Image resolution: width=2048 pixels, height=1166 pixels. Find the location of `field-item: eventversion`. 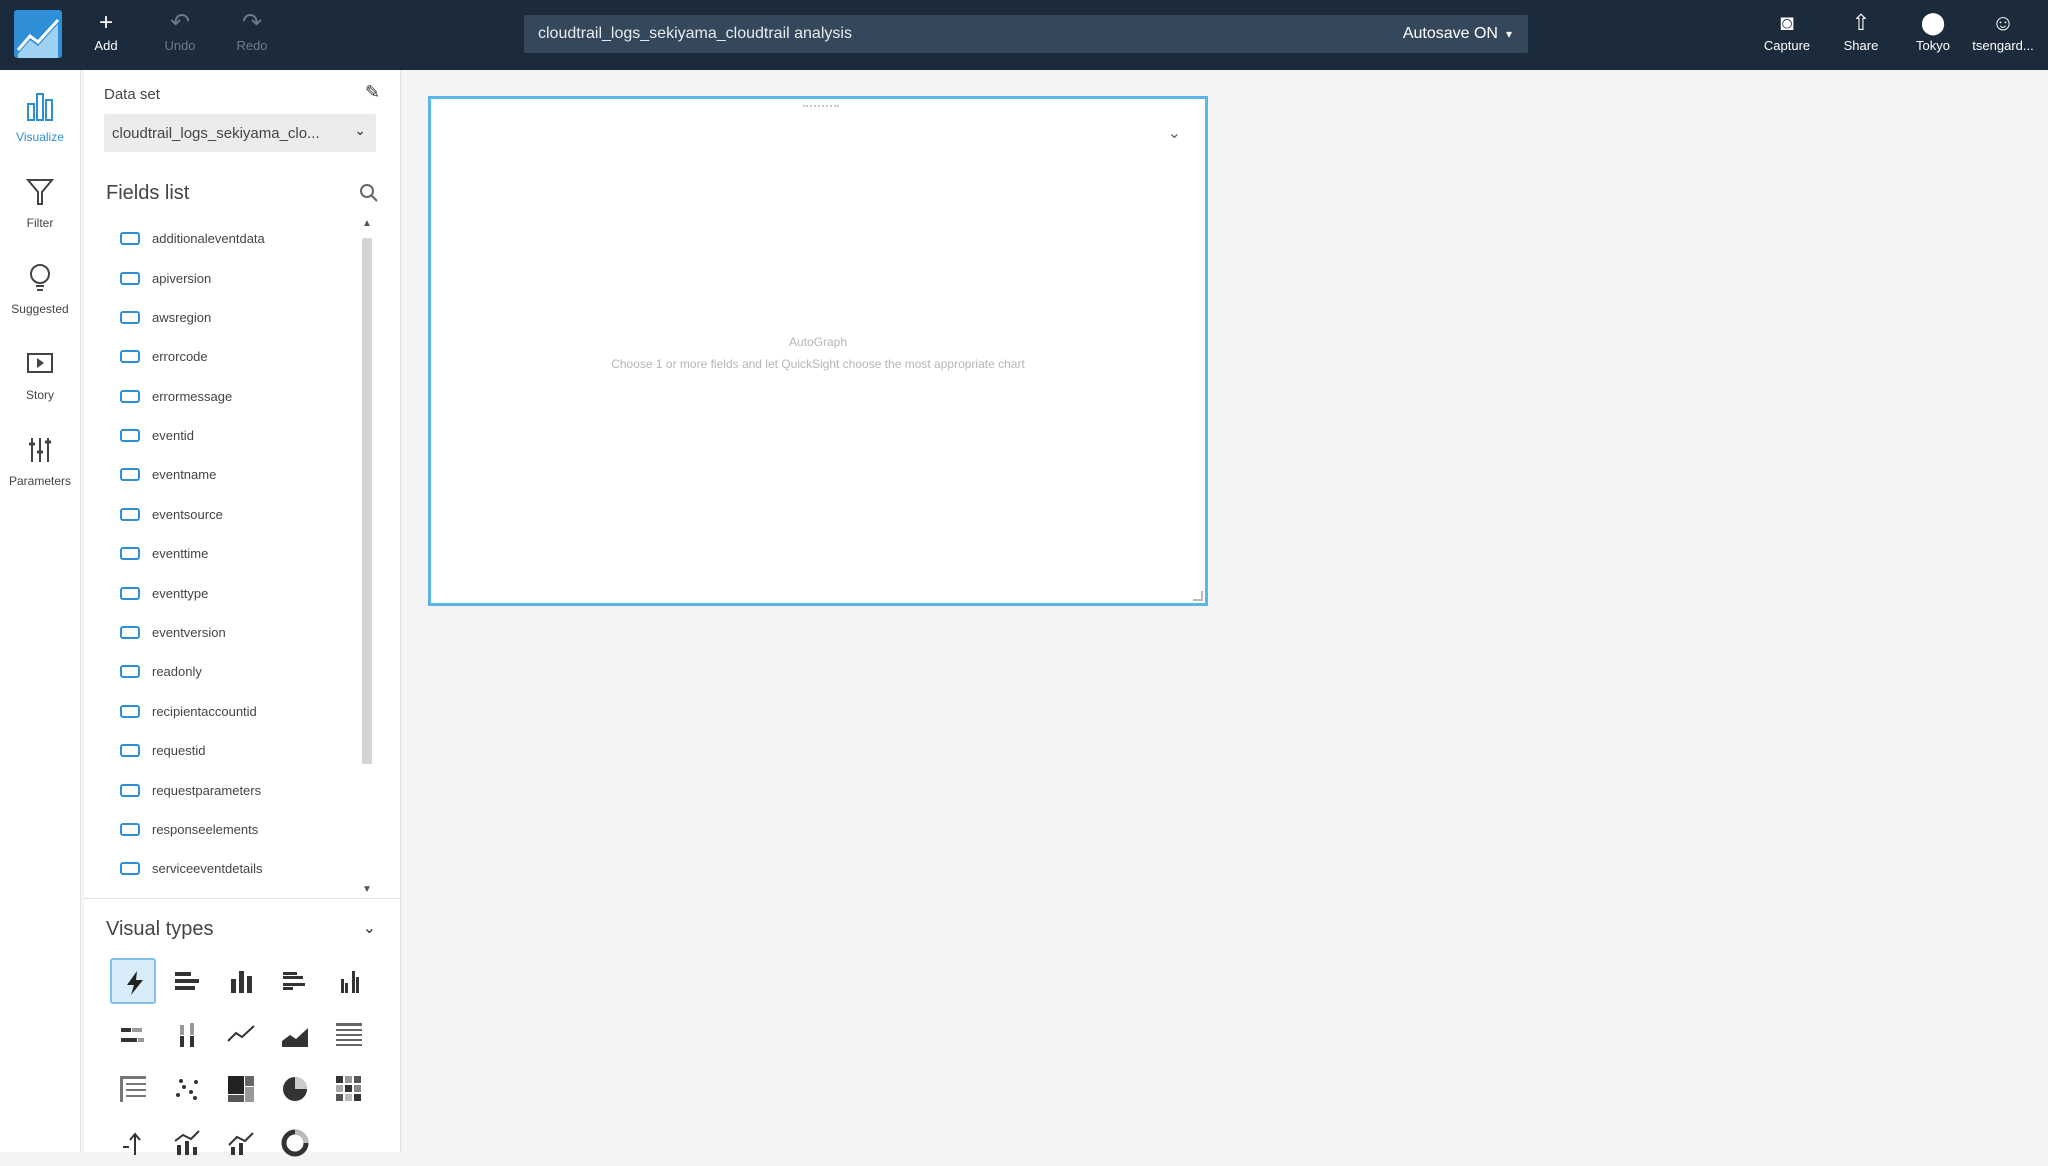

field-item: eventversion is located at coordinates (173, 639).